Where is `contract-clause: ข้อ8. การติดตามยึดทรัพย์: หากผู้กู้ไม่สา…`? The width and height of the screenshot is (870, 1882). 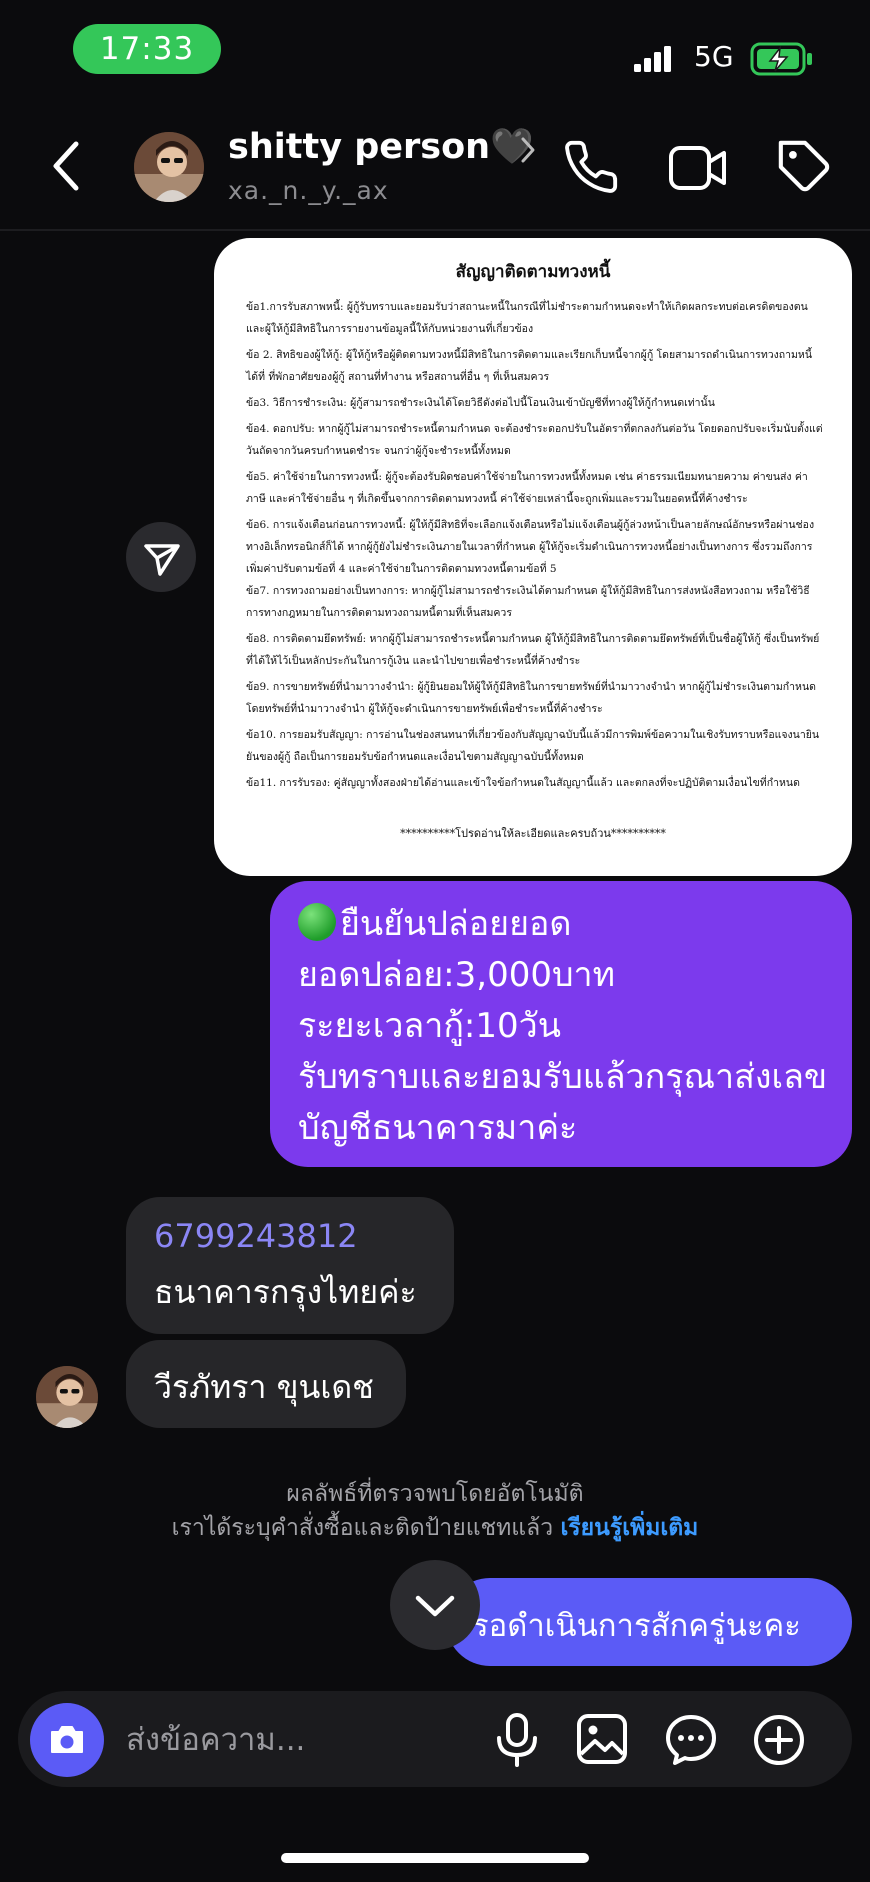
contract-clause: ข้อ8. การติดตามยึดทรัพย์: หากผู้กู้ไม่สา… is located at coordinates (533, 650).